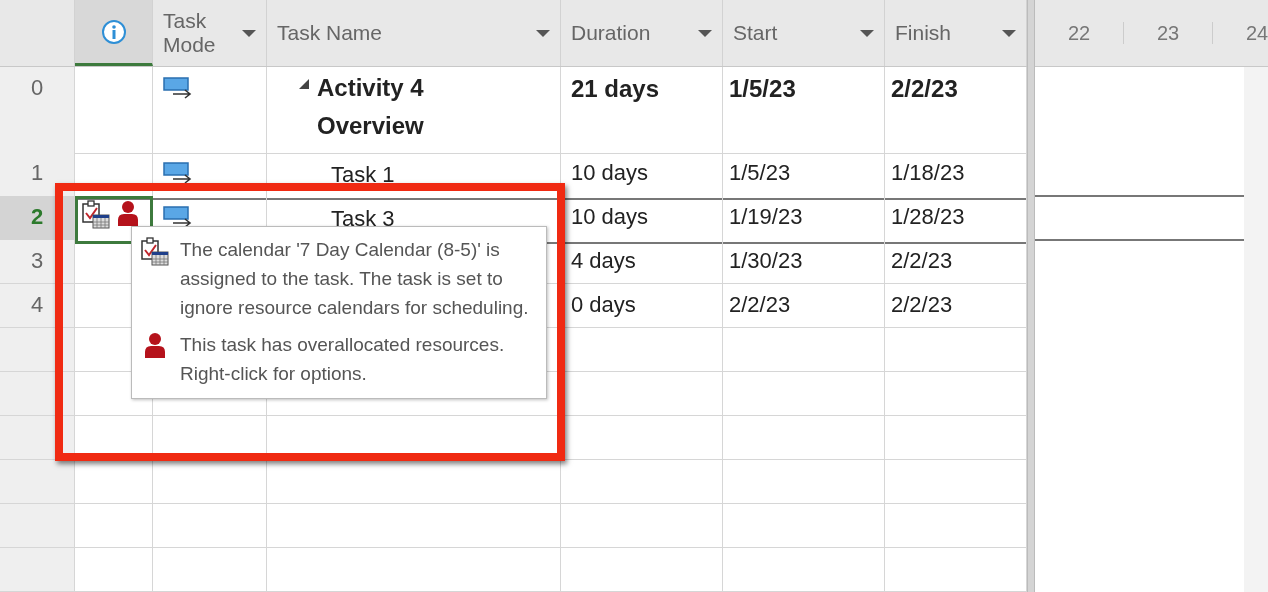  What do you see at coordinates (304, 84) in the screenshot?
I see `collapse-icon` at bounding box center [304, 84].